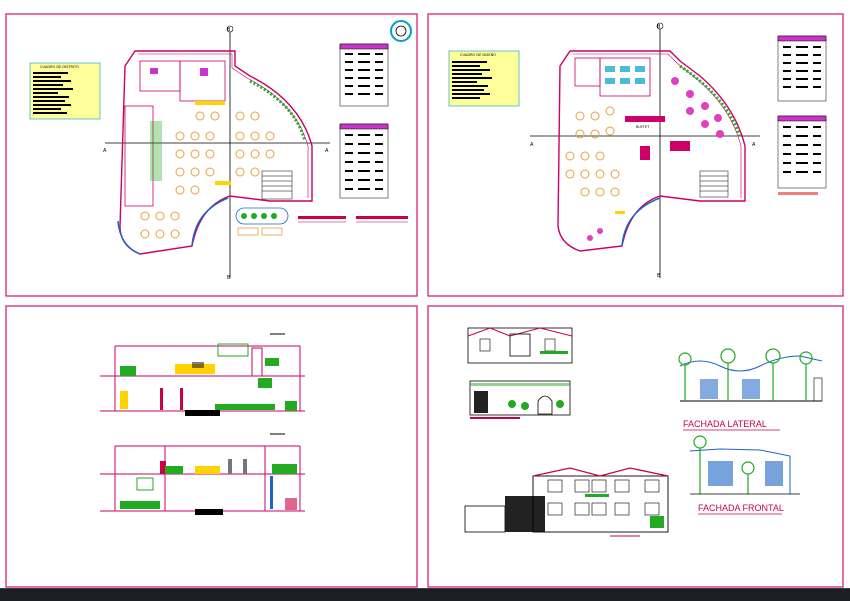  What do you see at coordinates (754, 145) in the screenshot?
I see `plan2-axis-right-label: A` at bounding box center [754, 145].